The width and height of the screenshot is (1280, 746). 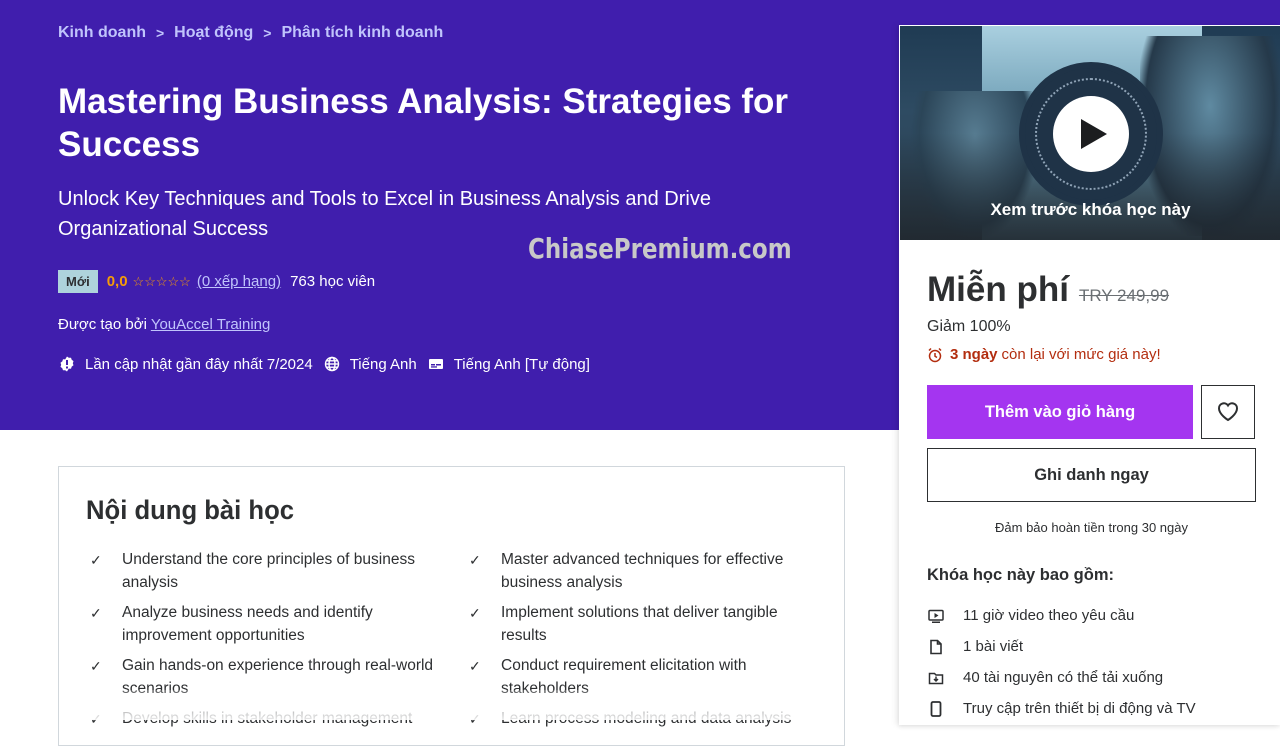 I want to click on language-text: Tiếng Anh, so click(x=383, y=364).